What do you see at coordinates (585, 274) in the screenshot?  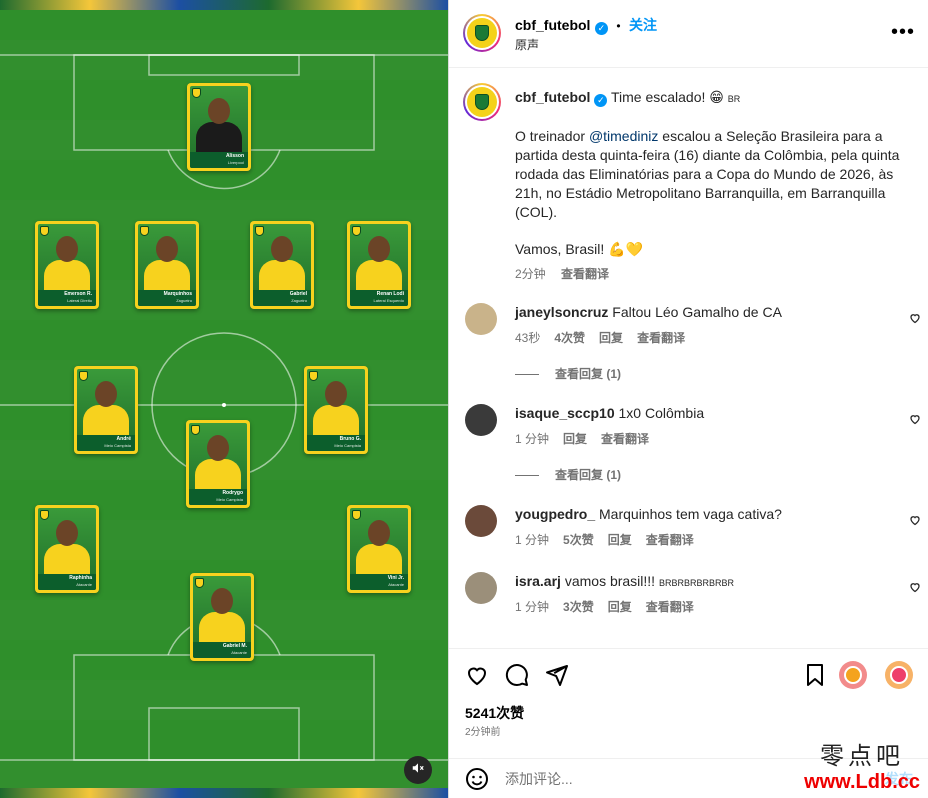 I see `caption-translate-link: 查看翻译` at bounding box center [585, 274].